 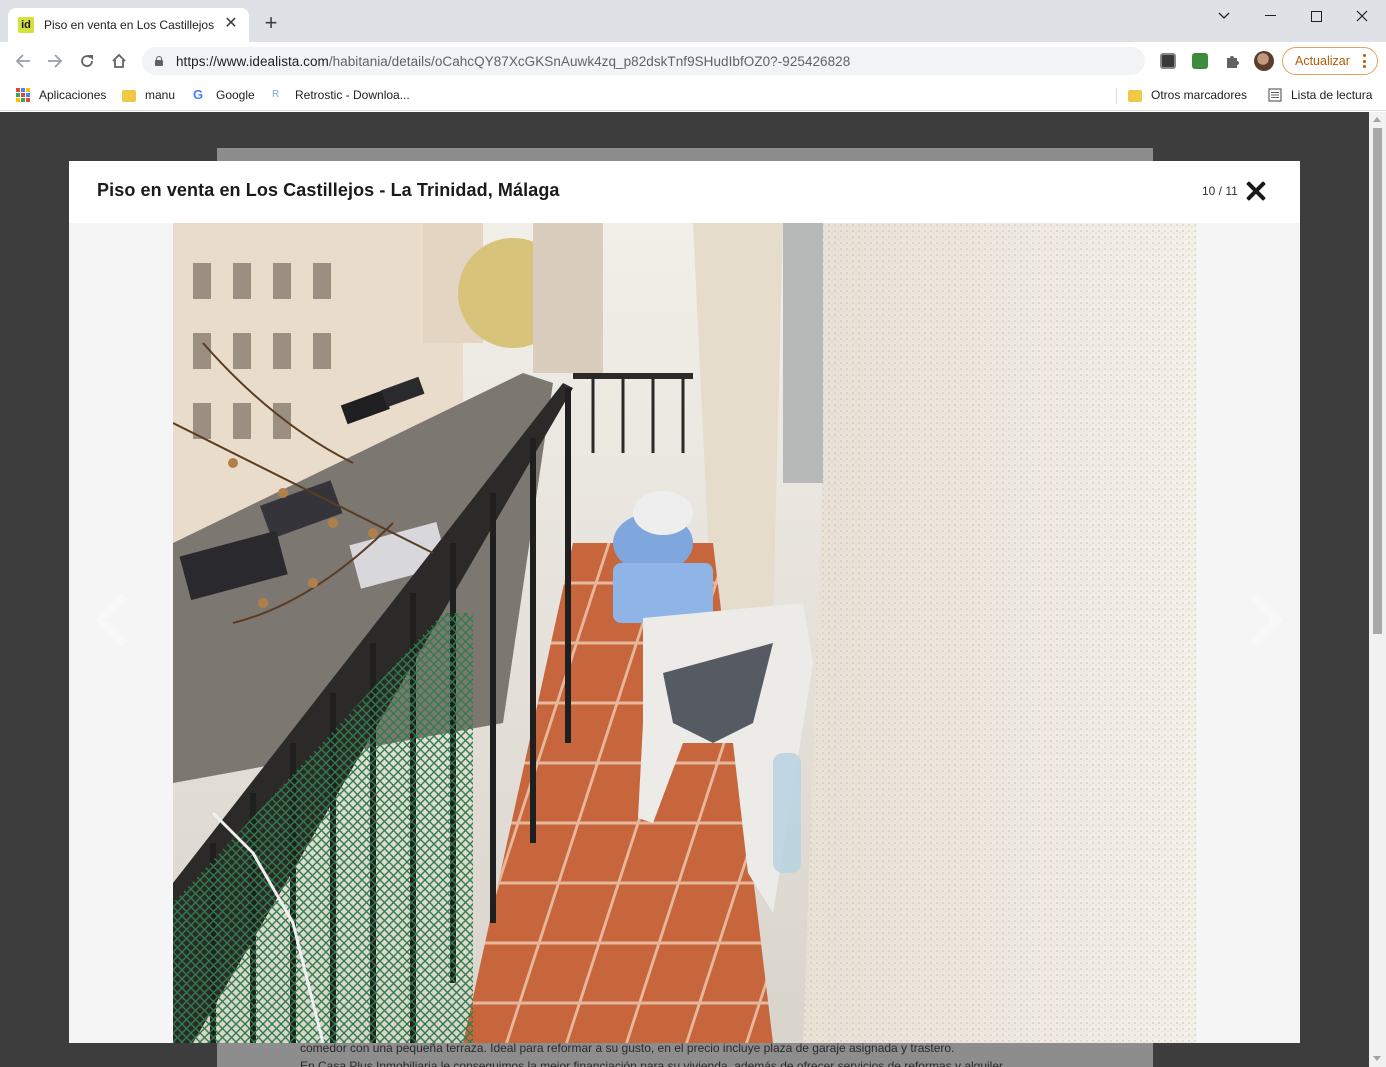 What do you see at coordinates (1377, 119) in the screenshot?
I see `scroll-up-icon` at bounding box center [1377, 119].